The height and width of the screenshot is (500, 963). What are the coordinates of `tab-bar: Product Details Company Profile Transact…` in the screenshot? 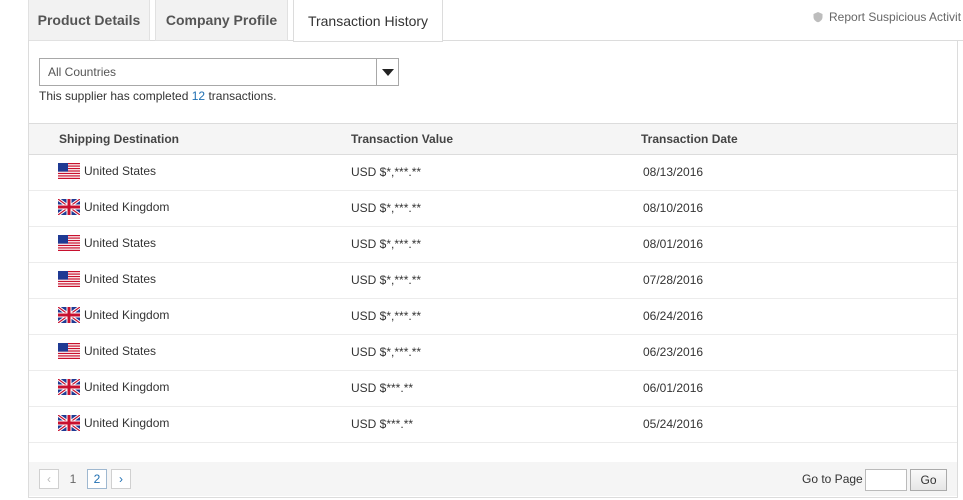 It's located at (481, 21).